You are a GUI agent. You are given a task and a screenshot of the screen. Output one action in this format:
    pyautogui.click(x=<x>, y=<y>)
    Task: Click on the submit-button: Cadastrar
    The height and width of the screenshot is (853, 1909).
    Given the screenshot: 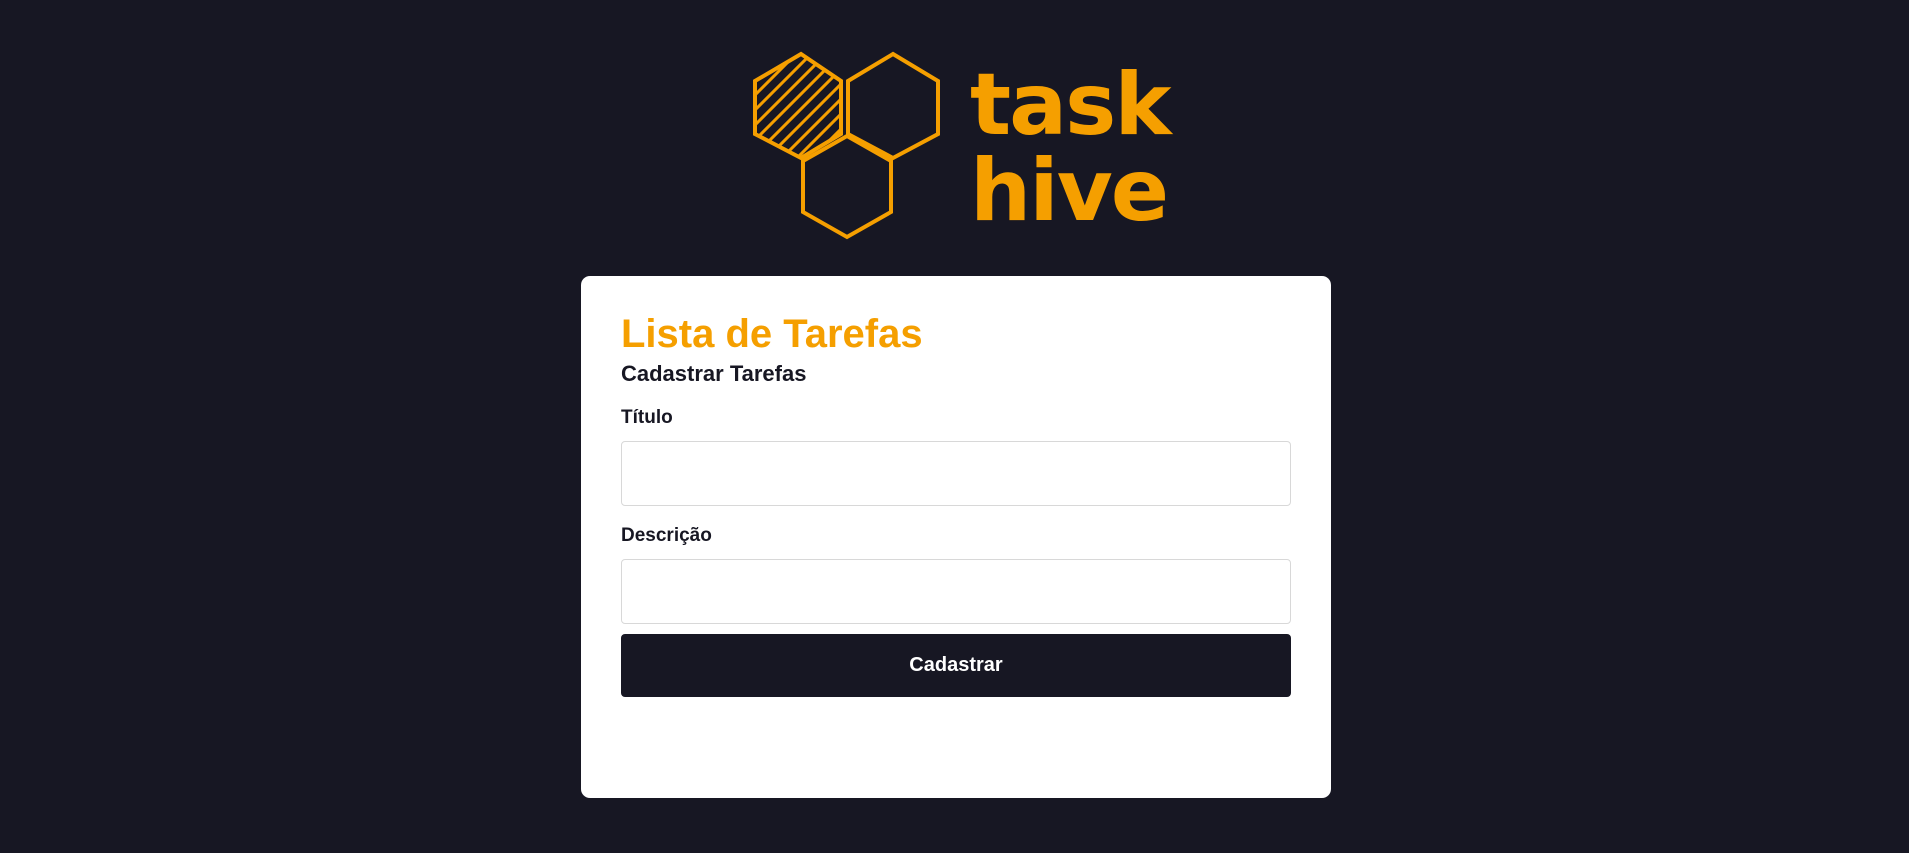 What is the action you would take?
    pyautogui.click(x=956, y=666)
    